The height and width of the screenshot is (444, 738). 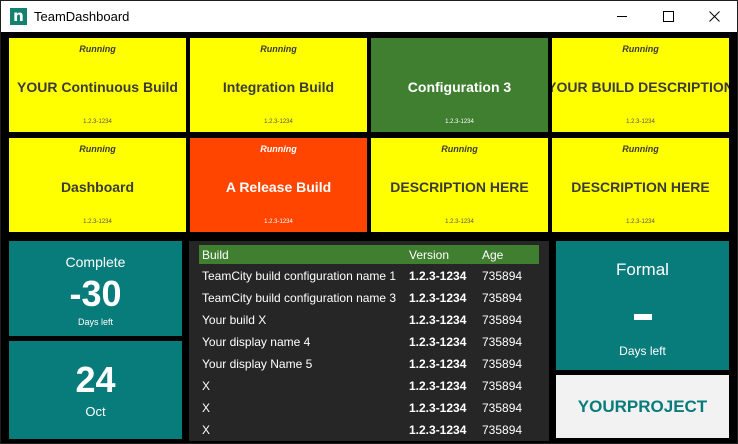 I want to click on maximize-button, so click(x=668, y=16).